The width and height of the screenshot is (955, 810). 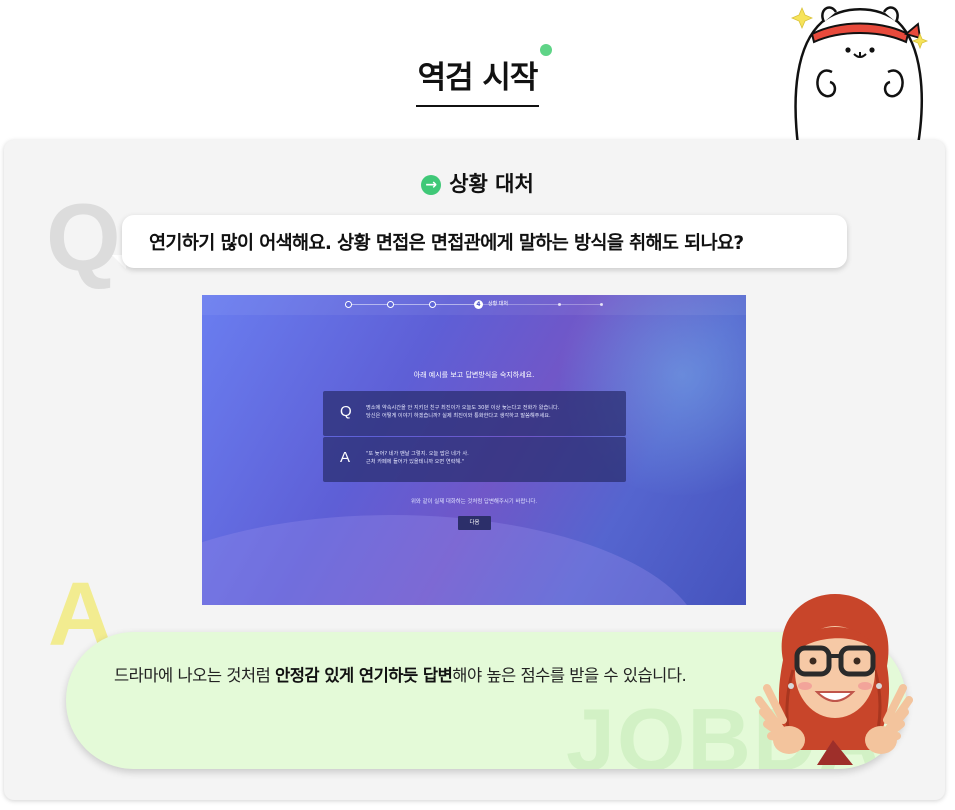 What do you see at coordinates (474, 375) in the screenshot?
I see `screenshot-instruction: 아래 예시를 보고 답변방식을 숙지하세요.` at bounding box center [474, 375].